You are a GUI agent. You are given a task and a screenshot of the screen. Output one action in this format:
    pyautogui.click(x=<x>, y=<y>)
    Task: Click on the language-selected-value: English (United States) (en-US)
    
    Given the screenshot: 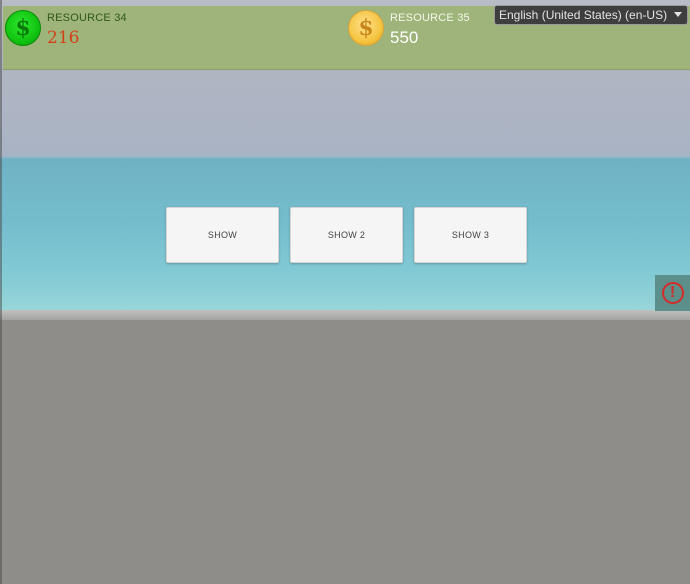 What is the action you would take?
    pyautogui.click(x=583, y=15)
    